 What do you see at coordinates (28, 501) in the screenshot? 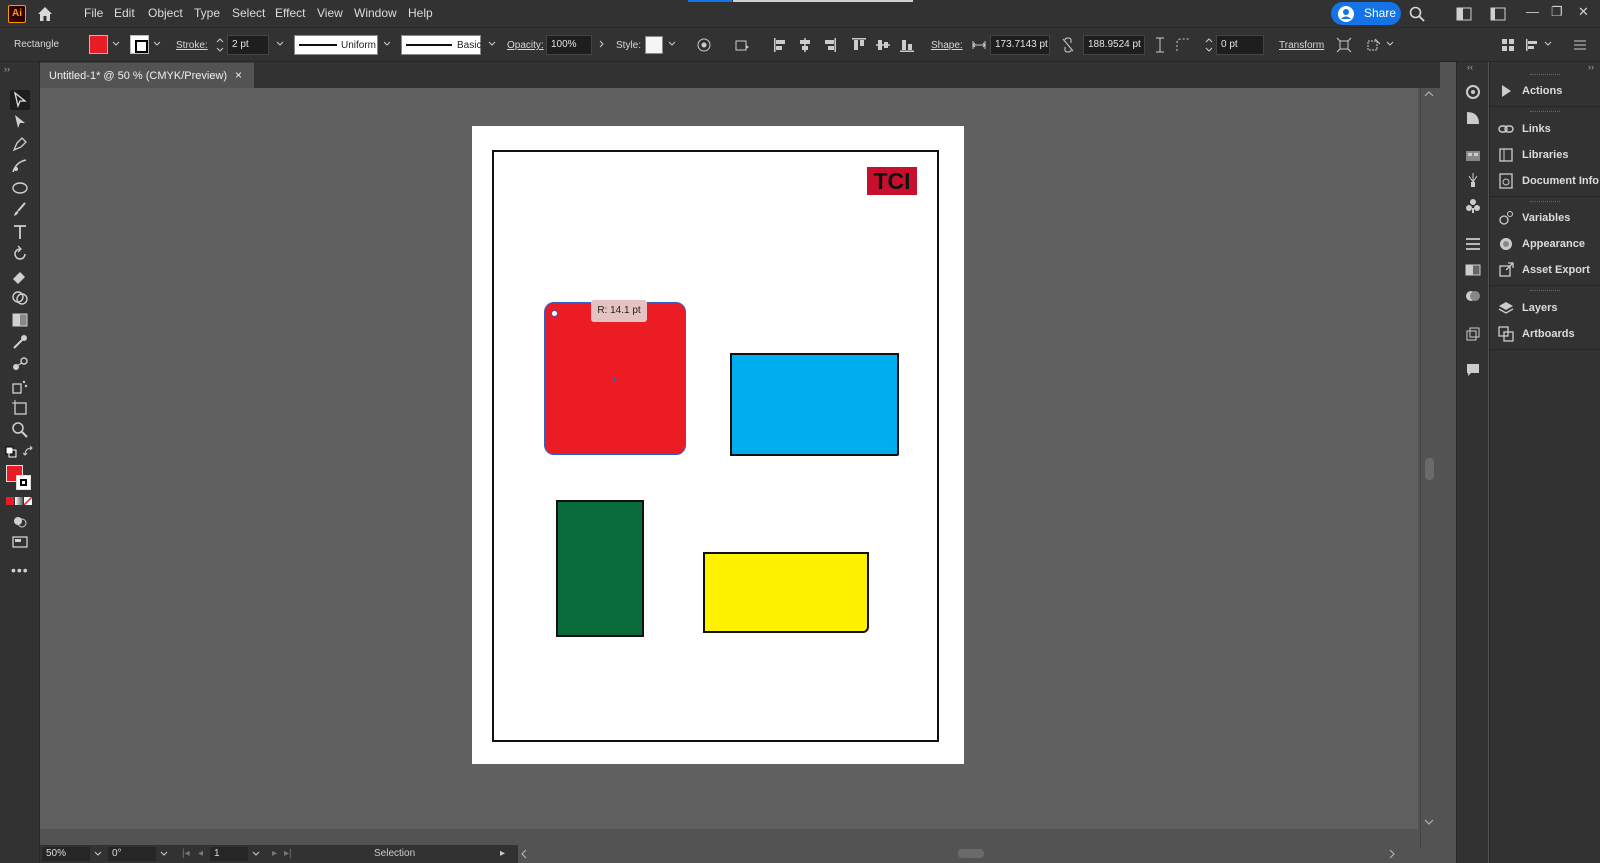
I see `none-mode-icon` at bounding box center [28, 501].